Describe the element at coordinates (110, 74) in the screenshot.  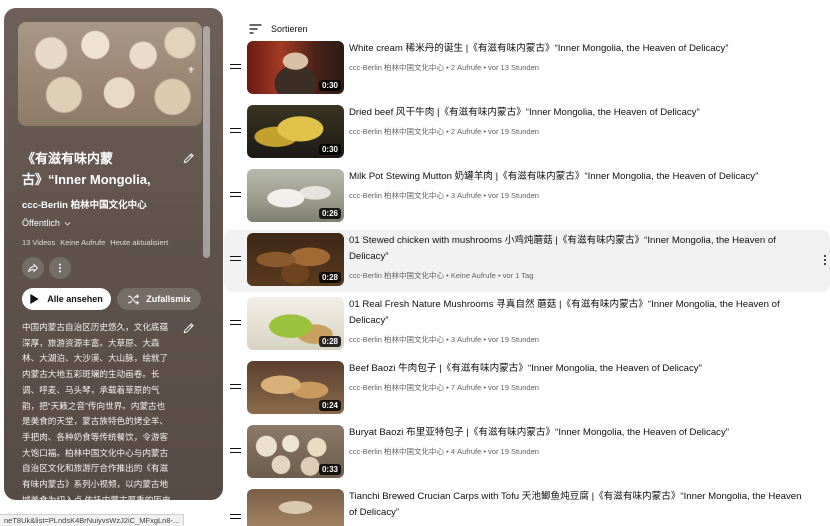
I see `playlist-thumbnail: ⚜` at that location.